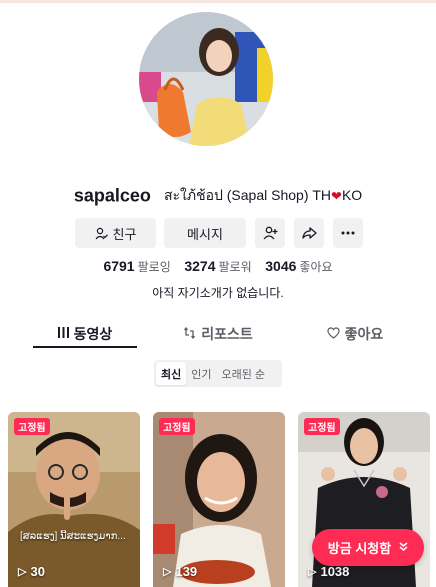 The width and height of the screenshot is (436, 587). I want to click on nickname-text: สะใภ้ช้อป (Sapal Shop) TH, so click(247, 195).